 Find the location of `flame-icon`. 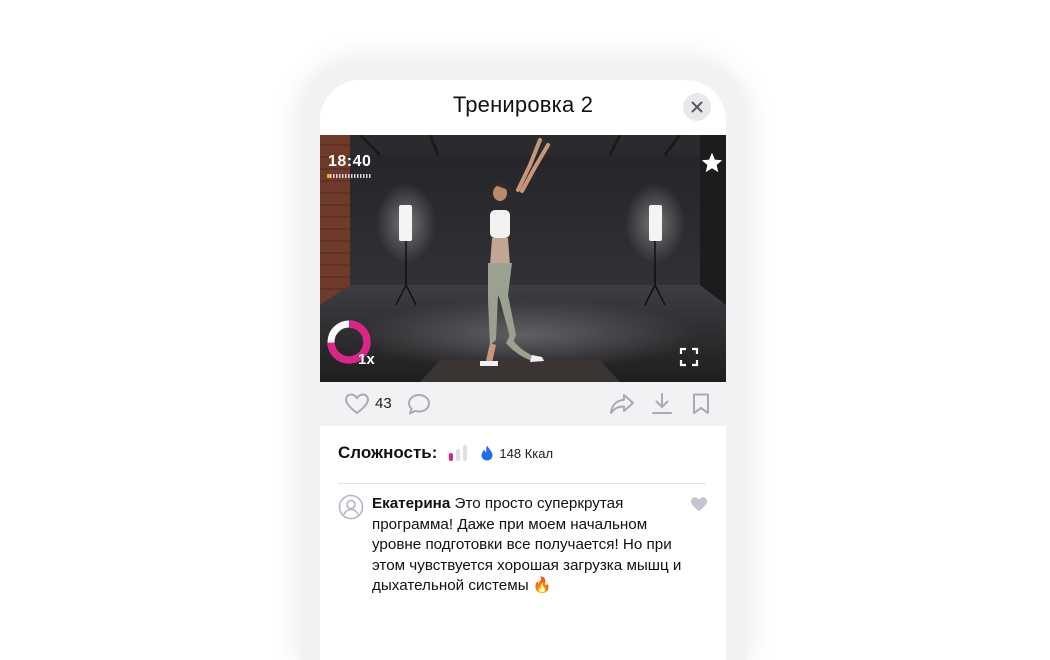

flame-icon is located at coordinates (487, 453).